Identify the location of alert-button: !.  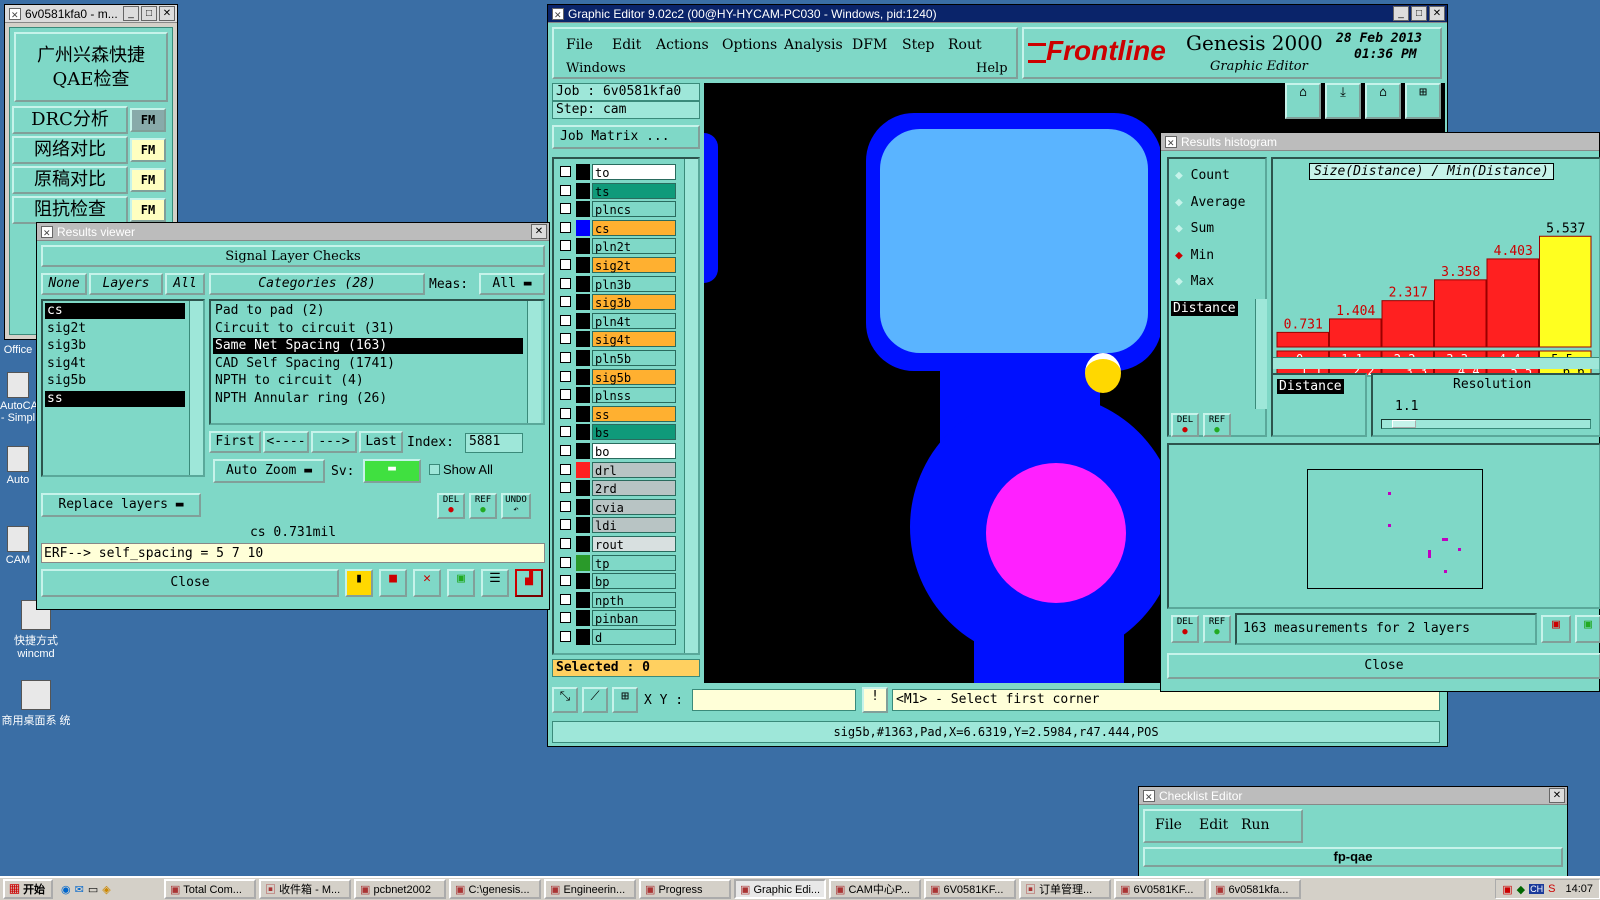
(875, 700).